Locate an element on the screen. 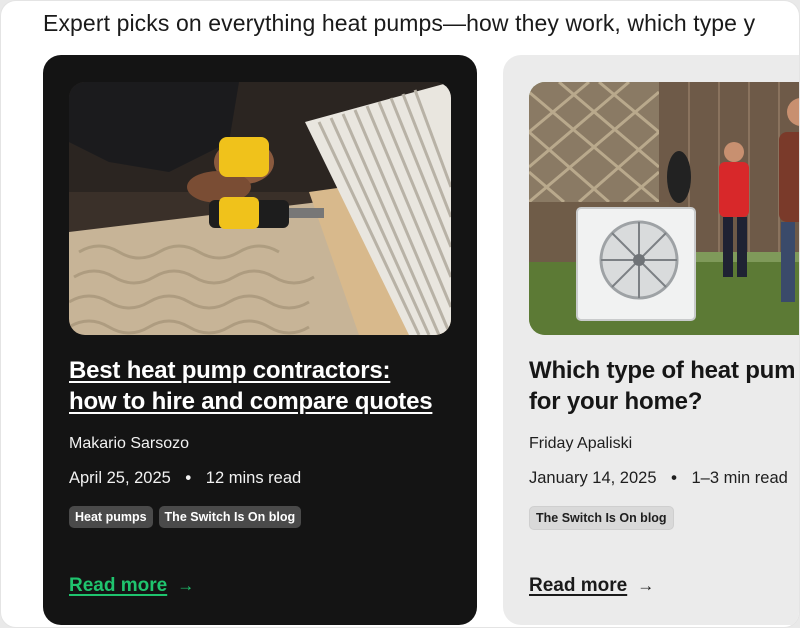  outdoor-heat-pump-family-photo-icon is located at coordinates (664, 208).